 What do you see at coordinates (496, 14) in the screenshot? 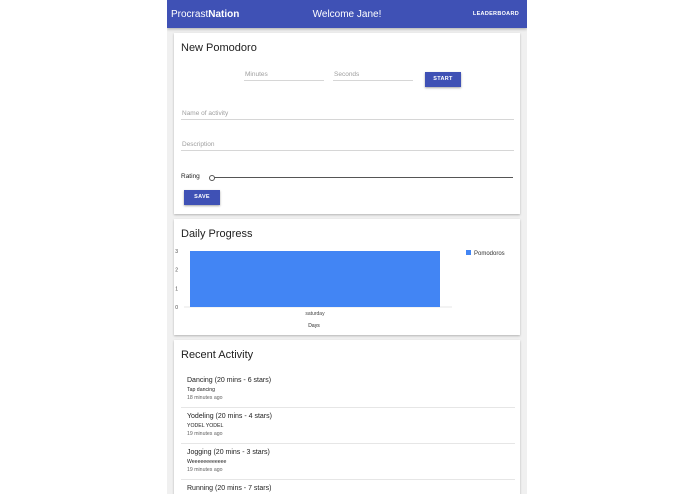
I see `leaderboard-link: LEADERBOARD` at bounding box center [496, 14].